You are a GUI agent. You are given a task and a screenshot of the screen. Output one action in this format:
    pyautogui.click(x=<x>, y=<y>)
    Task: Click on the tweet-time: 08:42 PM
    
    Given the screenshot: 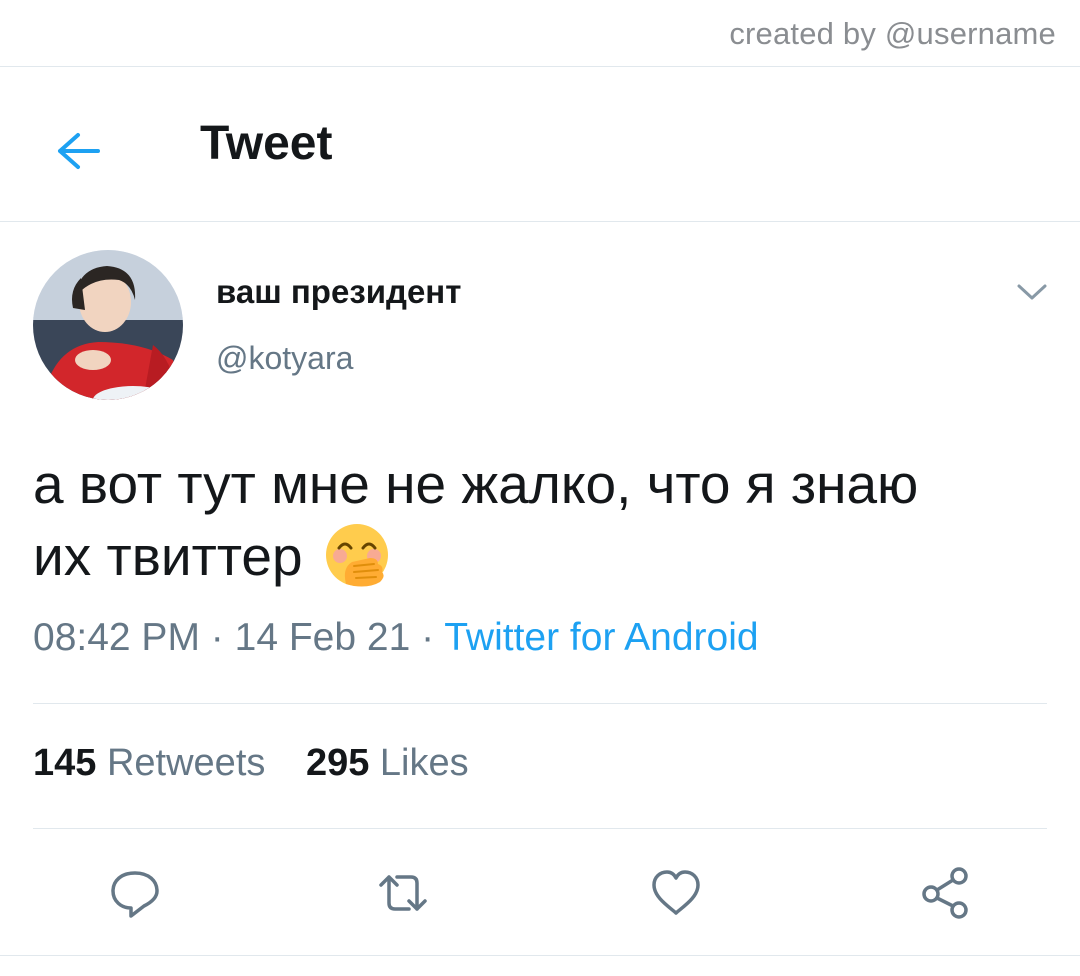 What is the action you would take?
    pyautogui.click(x=116, y=637)
    